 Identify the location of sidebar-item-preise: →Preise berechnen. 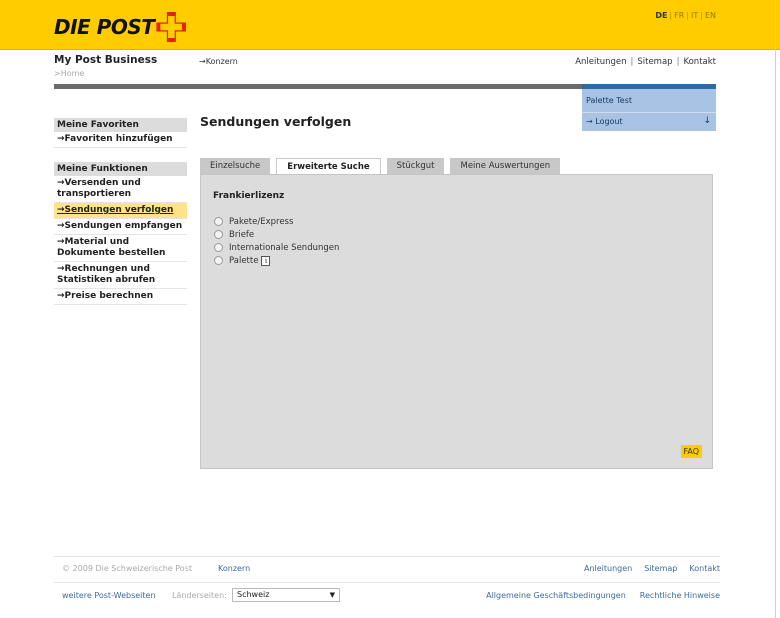
(120, 297).